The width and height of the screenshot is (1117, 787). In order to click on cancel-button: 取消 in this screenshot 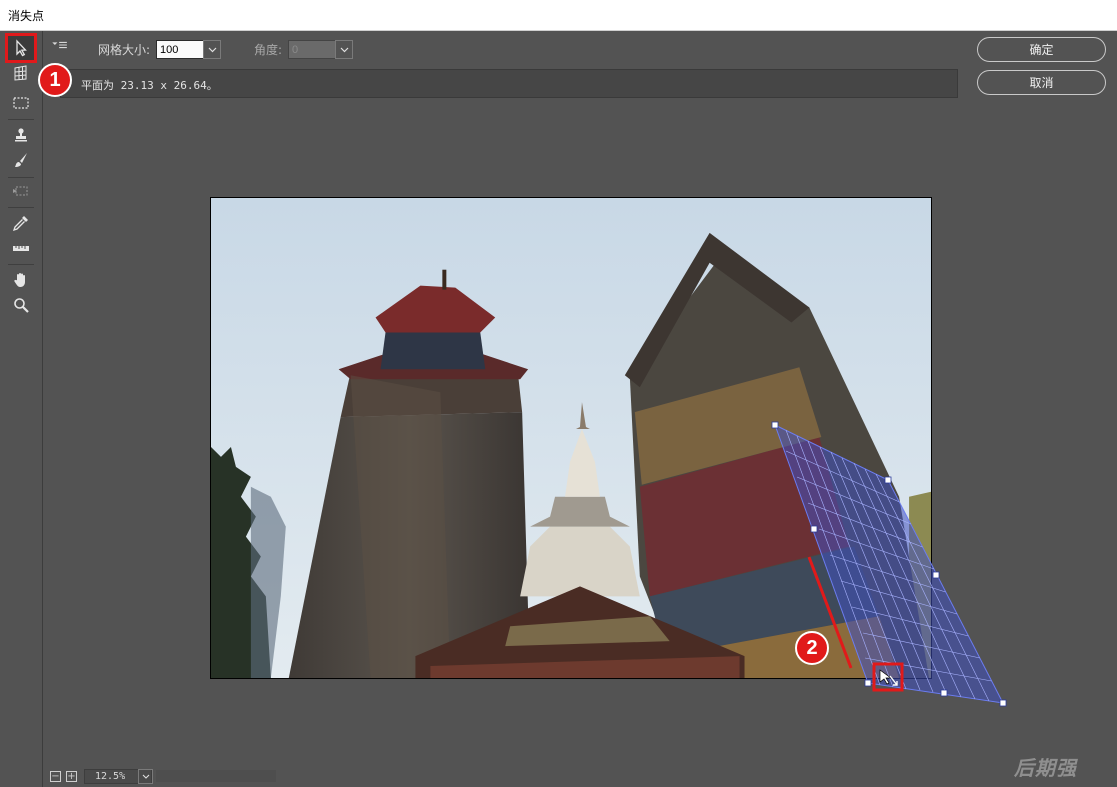, I will do `click(1041, 82)`.